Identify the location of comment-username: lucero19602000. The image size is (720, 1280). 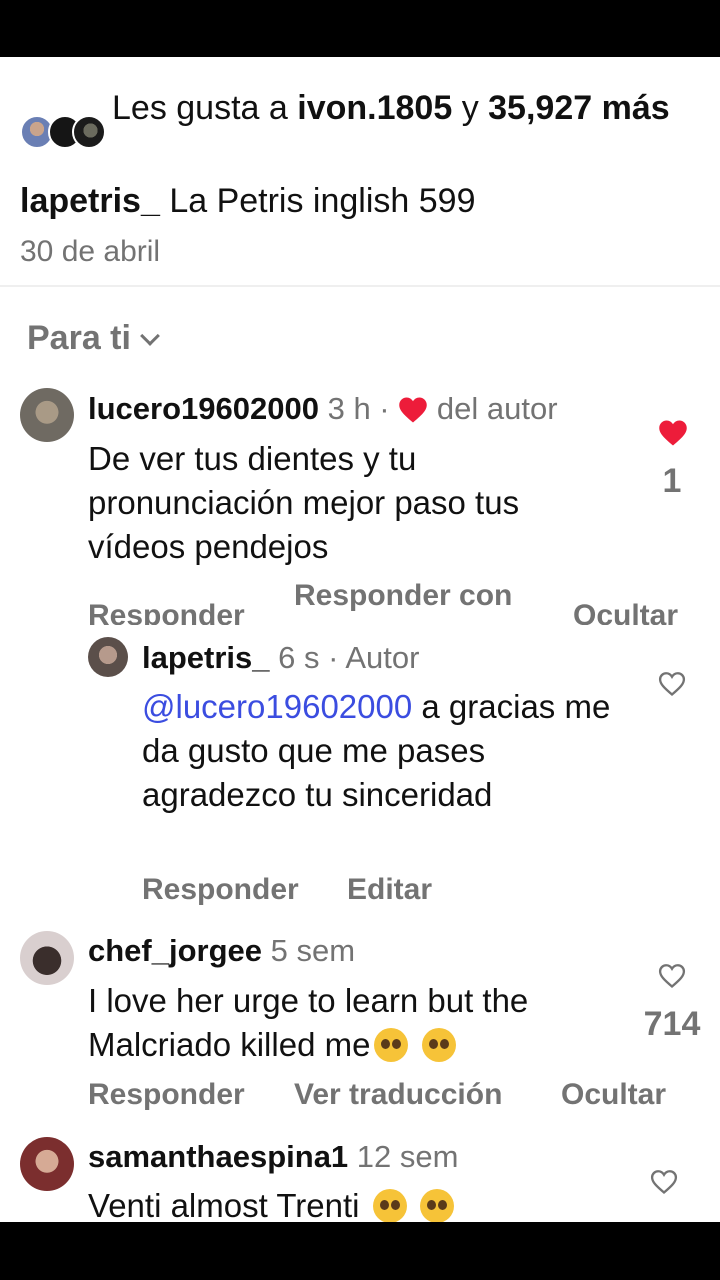
(203, 408).